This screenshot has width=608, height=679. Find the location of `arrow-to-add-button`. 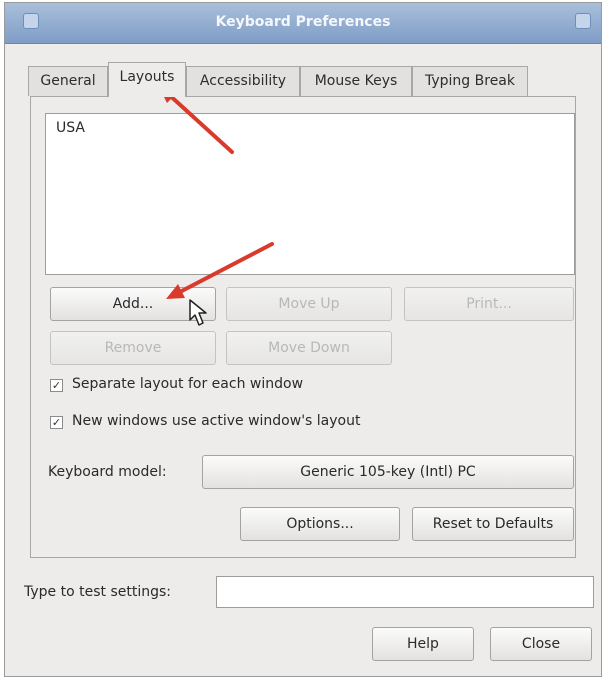

arrow-to-add-button is located at coordinates (220, 270).